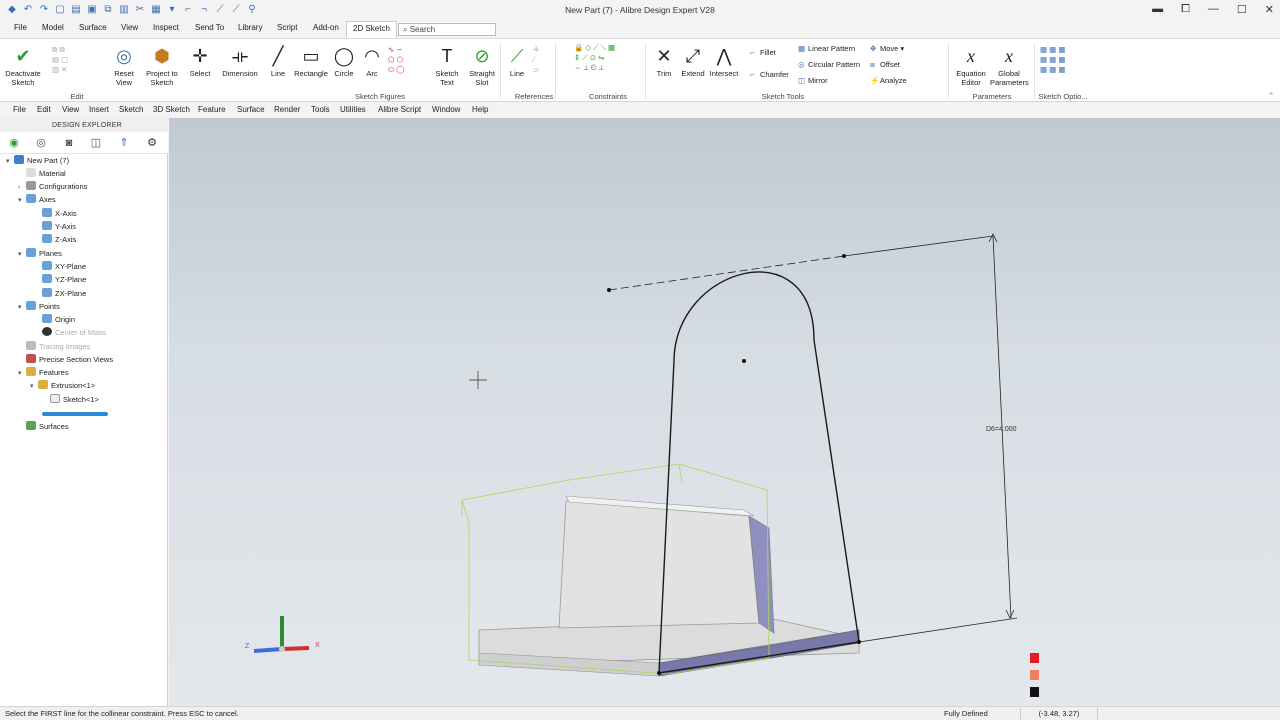 The width and height of the screenshot is (1280, 720). I want to click on tree-root: ▾ New Part (7), so click(37, 161).